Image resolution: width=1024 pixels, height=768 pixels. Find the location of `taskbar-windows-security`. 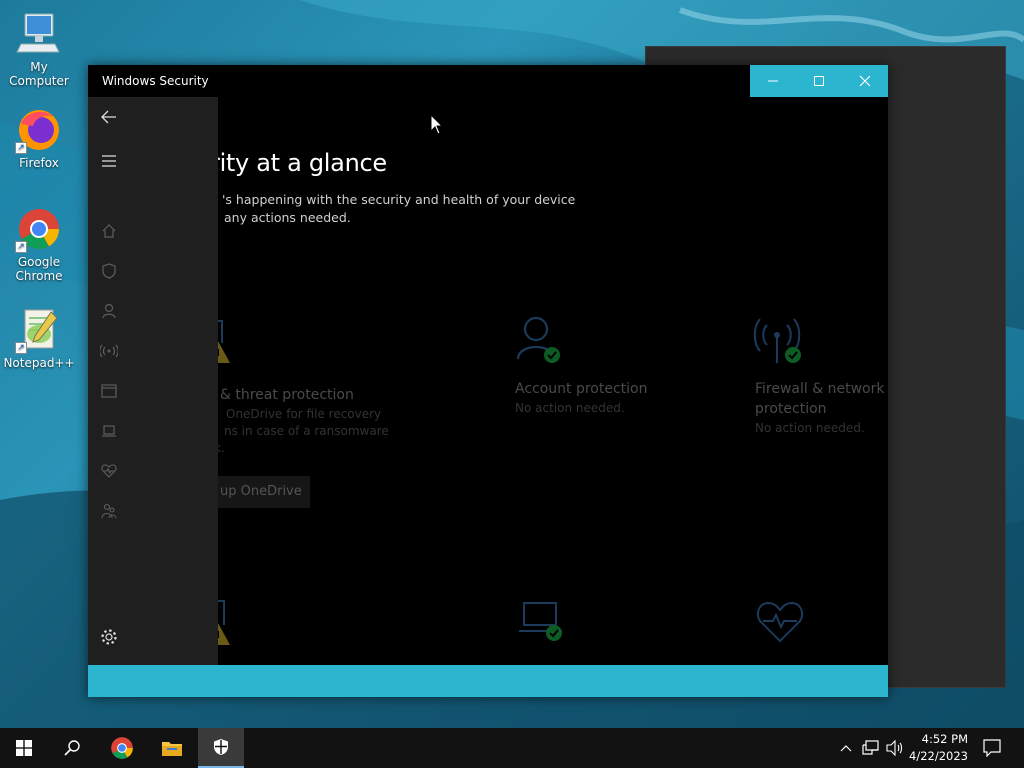

taskbar-windows-security is located at coordinates (221, 748).